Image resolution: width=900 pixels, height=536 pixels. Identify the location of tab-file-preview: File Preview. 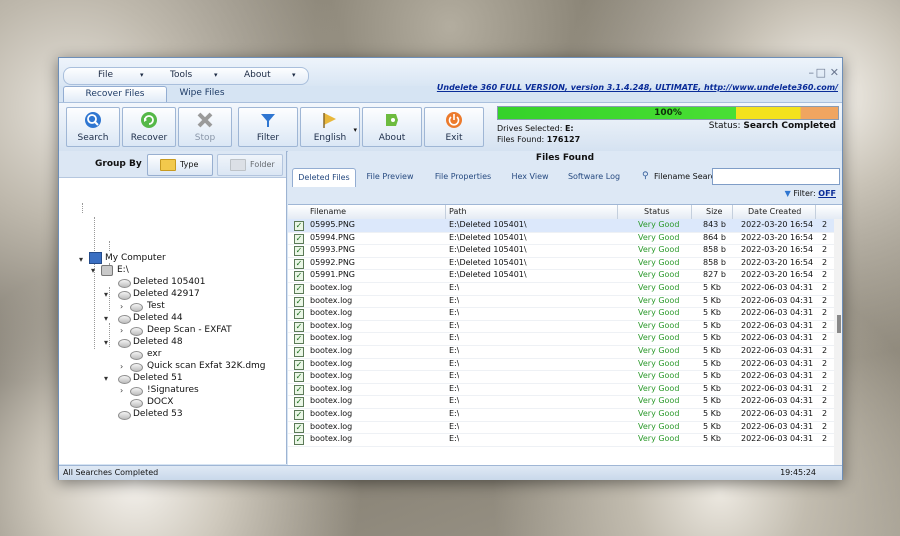
(390, 177).